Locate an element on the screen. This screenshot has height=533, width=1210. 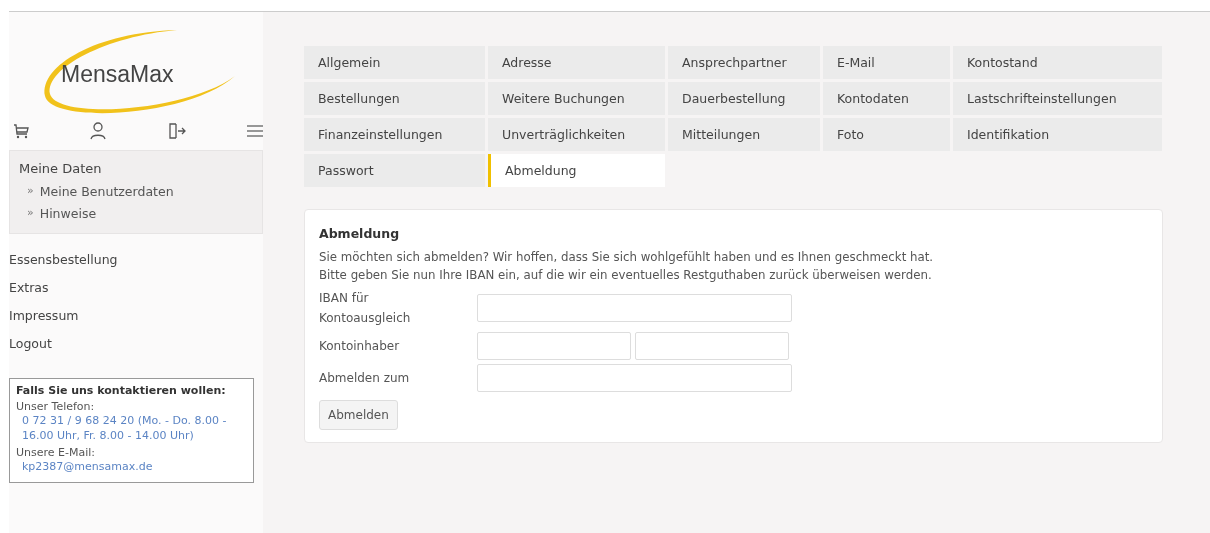
field-label: IBAN für Kontoausgleich is located at coordinates (365, 308).